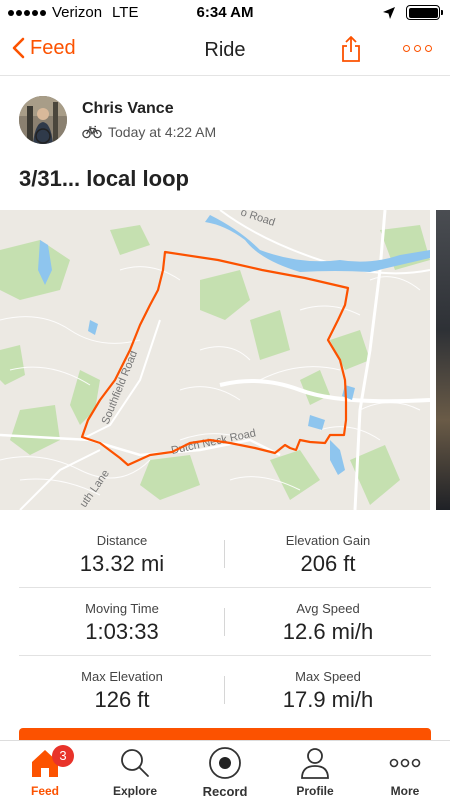  I want to click on stats-row: Max Elevation 126 ft Max Speed 17.9 mi/h, so click(225, 690).